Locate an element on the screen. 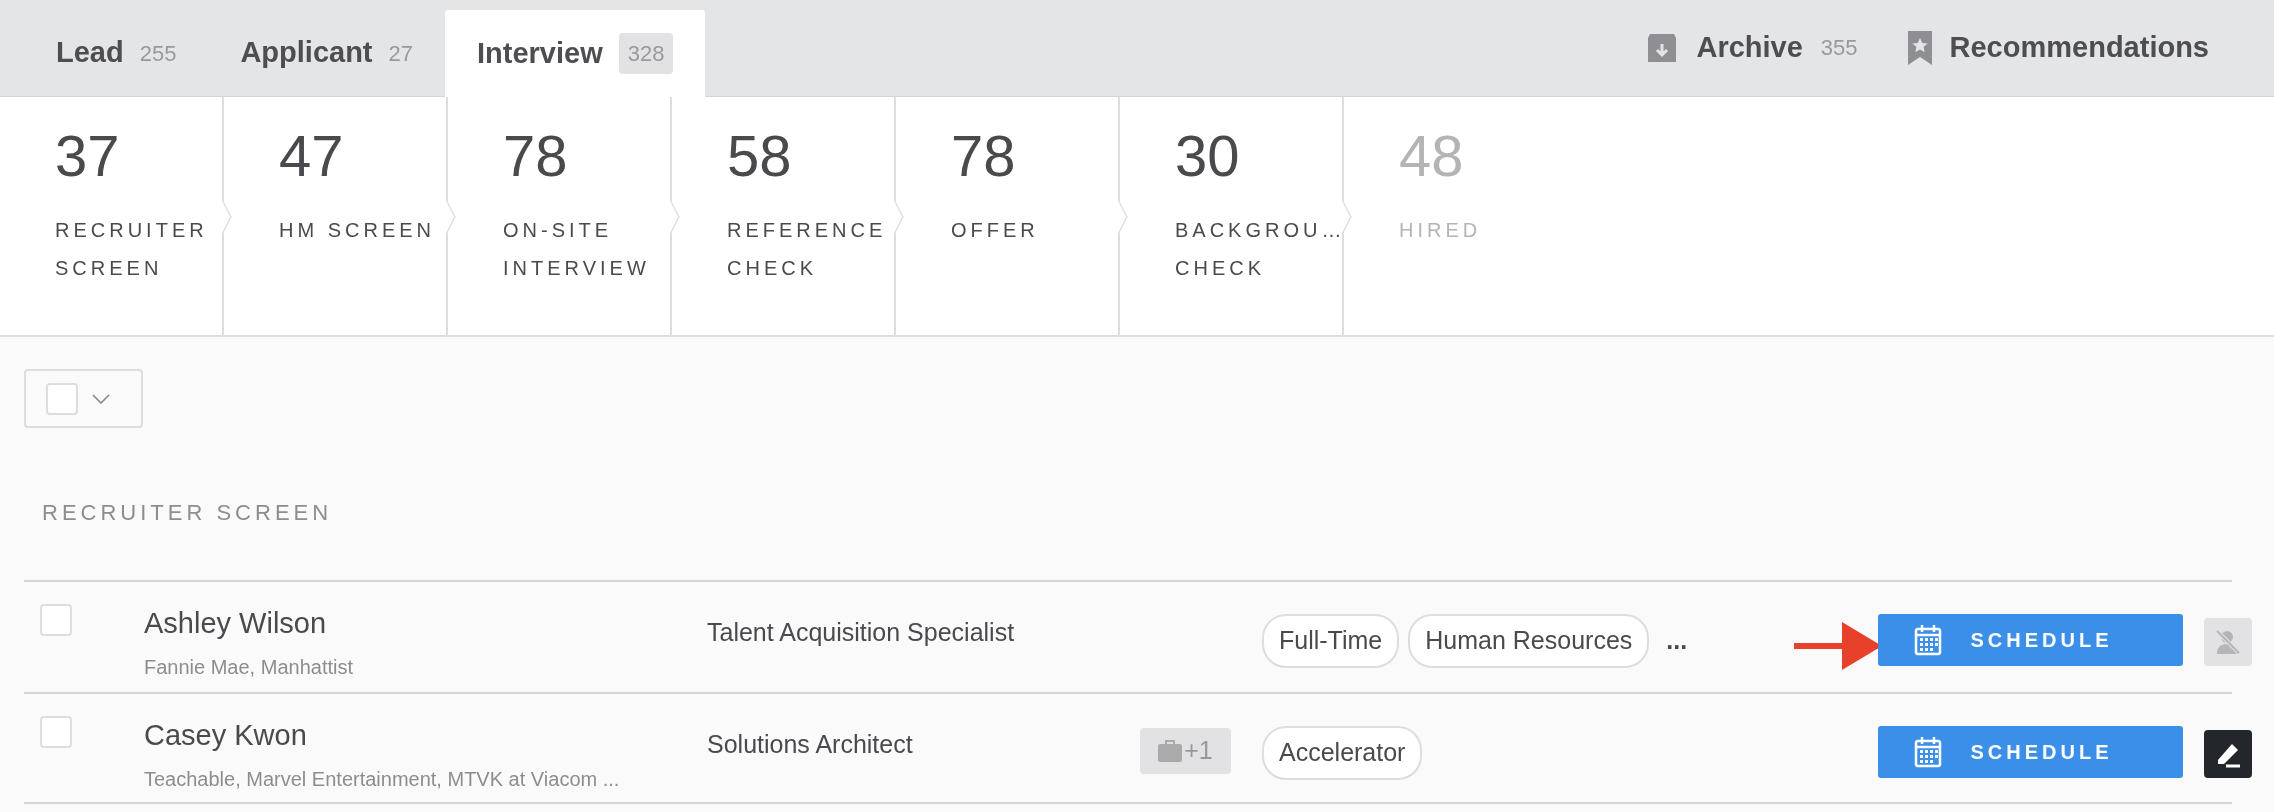 Image resolution: width=2274 pixels, height=812 pixels. stage-label: RECRUITER is located at coordinates (131, 230).